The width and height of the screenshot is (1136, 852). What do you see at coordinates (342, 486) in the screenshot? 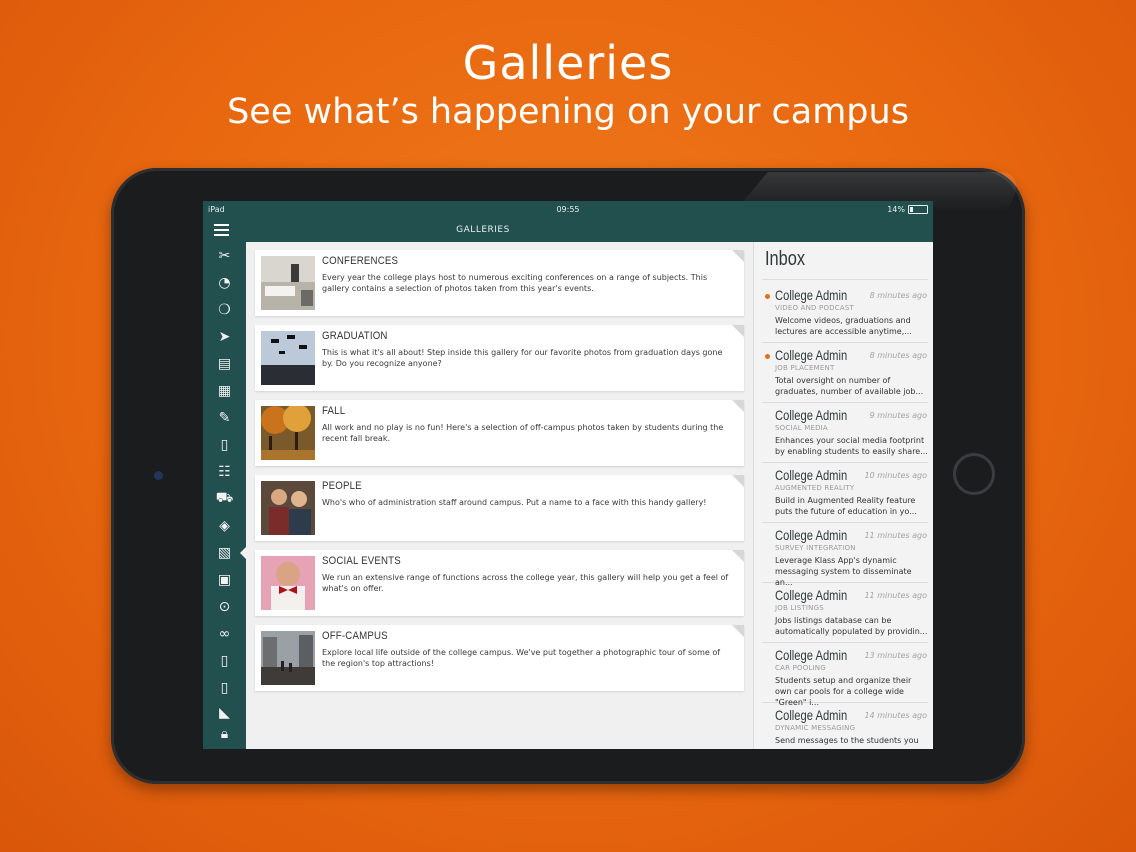
I see `gallery-title: PEOPLE` at bounding box center [342, 486].